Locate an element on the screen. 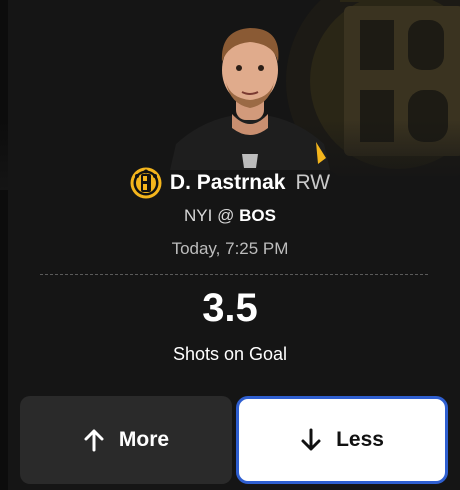 The width and height of the screenshot is (460, 490). game-time: Today, 7:25 PM is located at coordinates (230, 248).